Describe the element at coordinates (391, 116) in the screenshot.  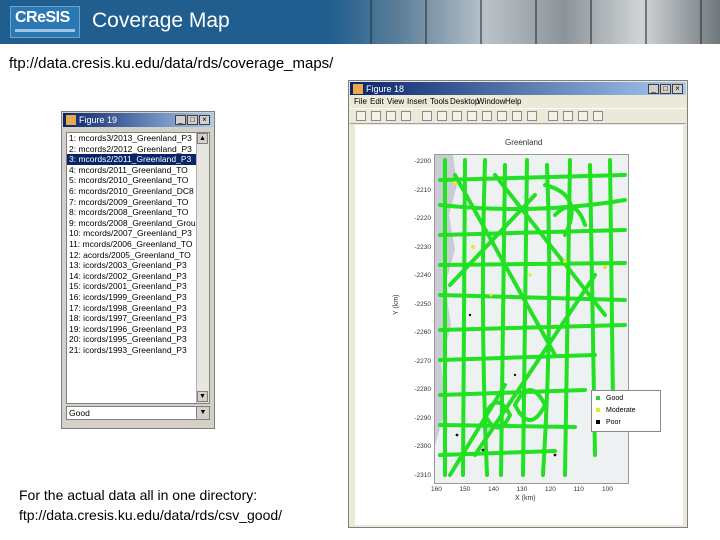
I see `save-icon` at that location.